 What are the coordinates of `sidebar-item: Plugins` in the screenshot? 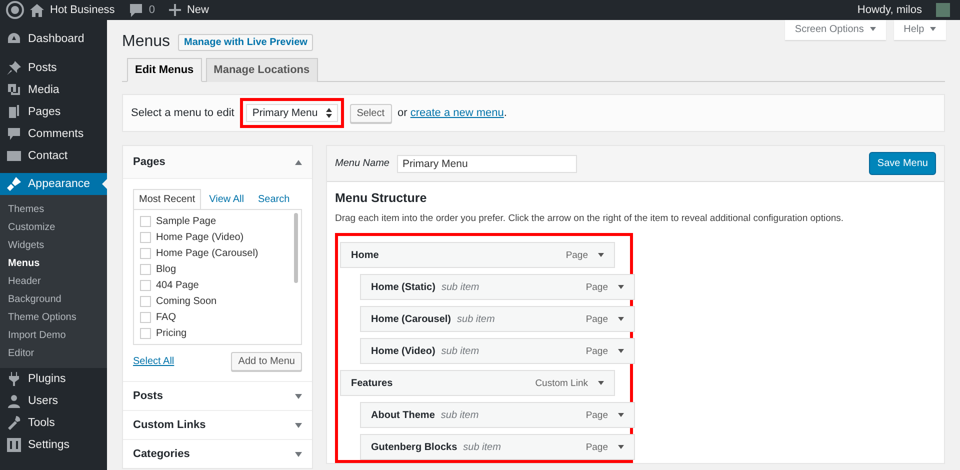 It's located at (53, 379).